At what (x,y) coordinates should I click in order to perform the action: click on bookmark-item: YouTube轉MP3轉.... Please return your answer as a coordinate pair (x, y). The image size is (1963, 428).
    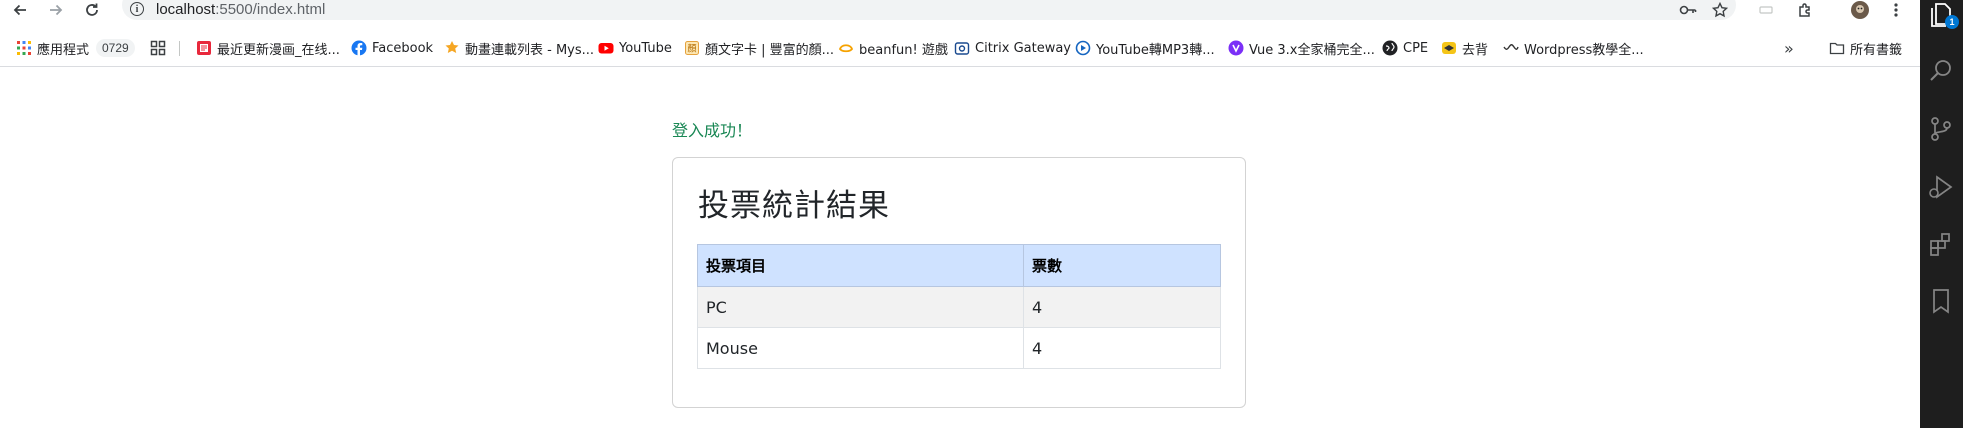
    Looking at the image, I should click on (1145, 48).